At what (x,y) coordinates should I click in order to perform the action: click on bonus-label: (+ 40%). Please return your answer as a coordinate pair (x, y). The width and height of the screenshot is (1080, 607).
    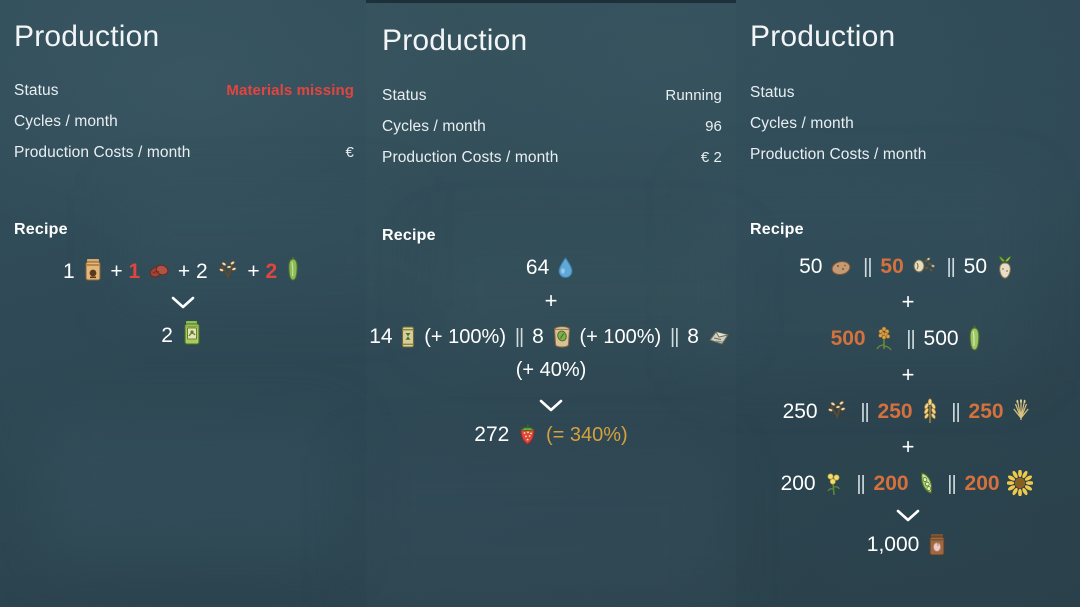
    Looking at the image, I should click on (551, 369).